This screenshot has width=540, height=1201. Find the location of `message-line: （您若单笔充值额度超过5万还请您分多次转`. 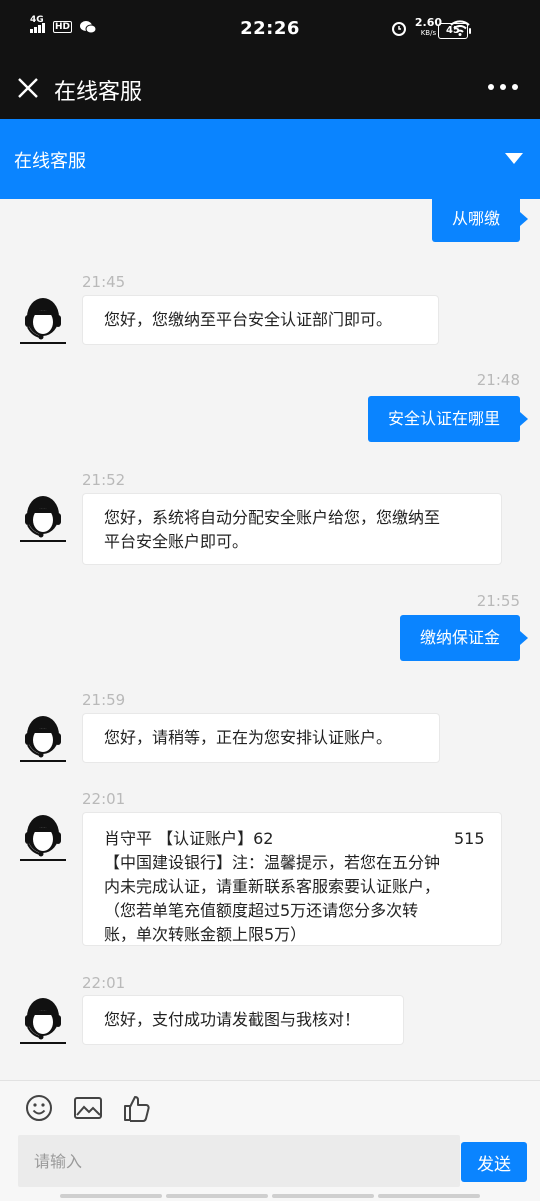

message-line: （您若单笔充值额度超过5万还请您分多次转 is located at coordinates (261, 910).